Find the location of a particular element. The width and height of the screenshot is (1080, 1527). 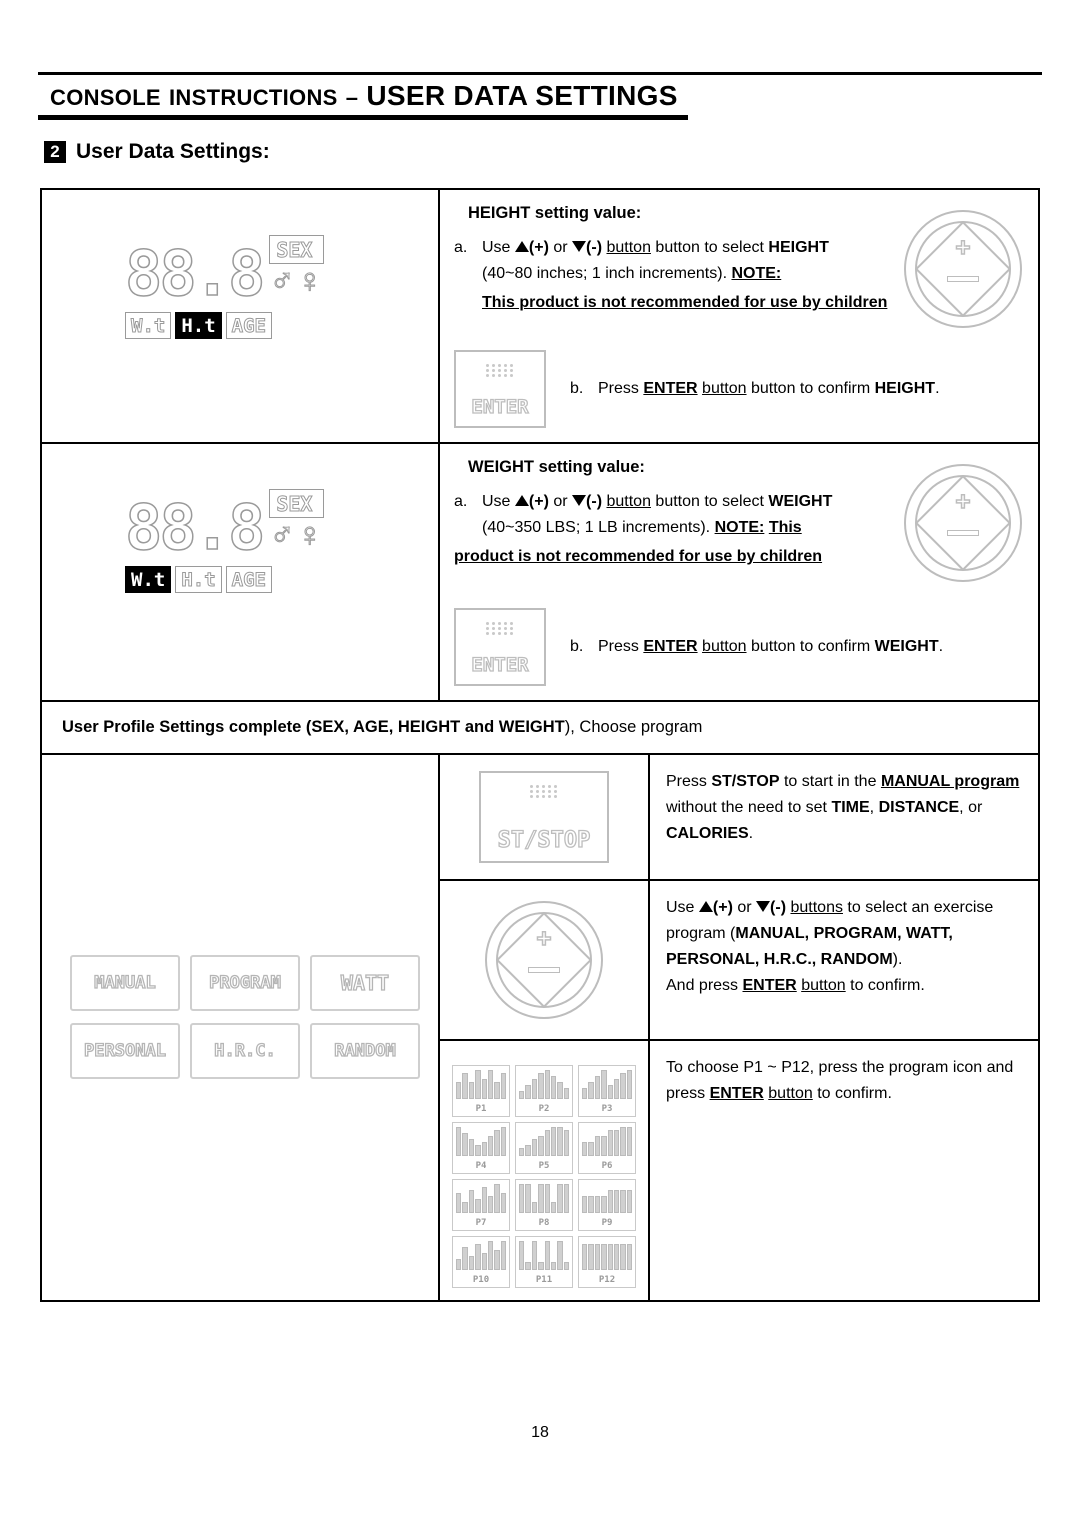

height-target: HEIGHT is located at coordinates (798, 247).